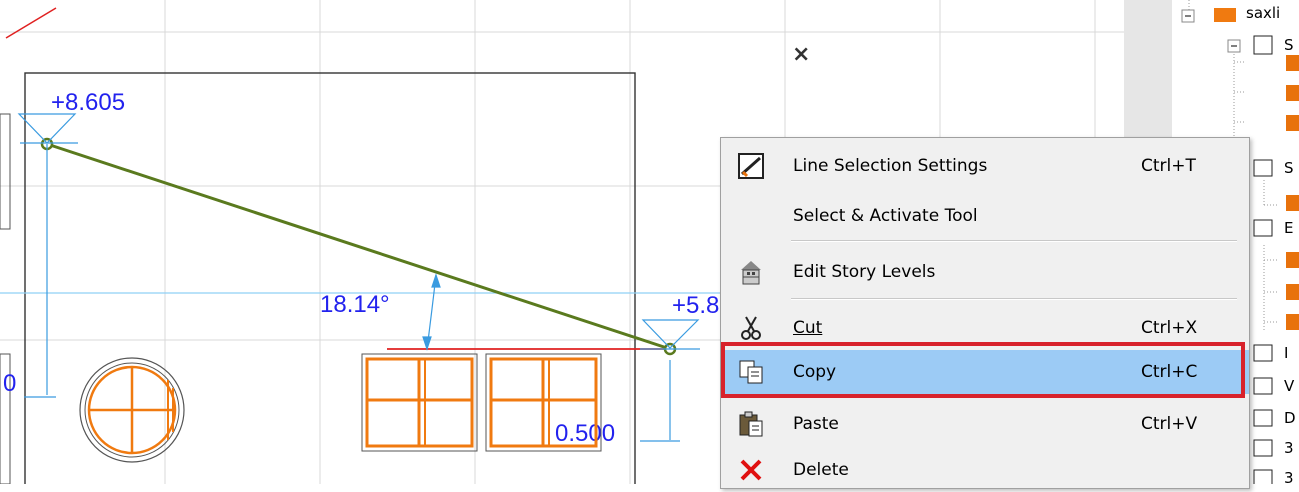 This screenshot has width=1299, height=492. I want to click on menu-item-paste: Paste Ctrl+V, so click(985, 424).